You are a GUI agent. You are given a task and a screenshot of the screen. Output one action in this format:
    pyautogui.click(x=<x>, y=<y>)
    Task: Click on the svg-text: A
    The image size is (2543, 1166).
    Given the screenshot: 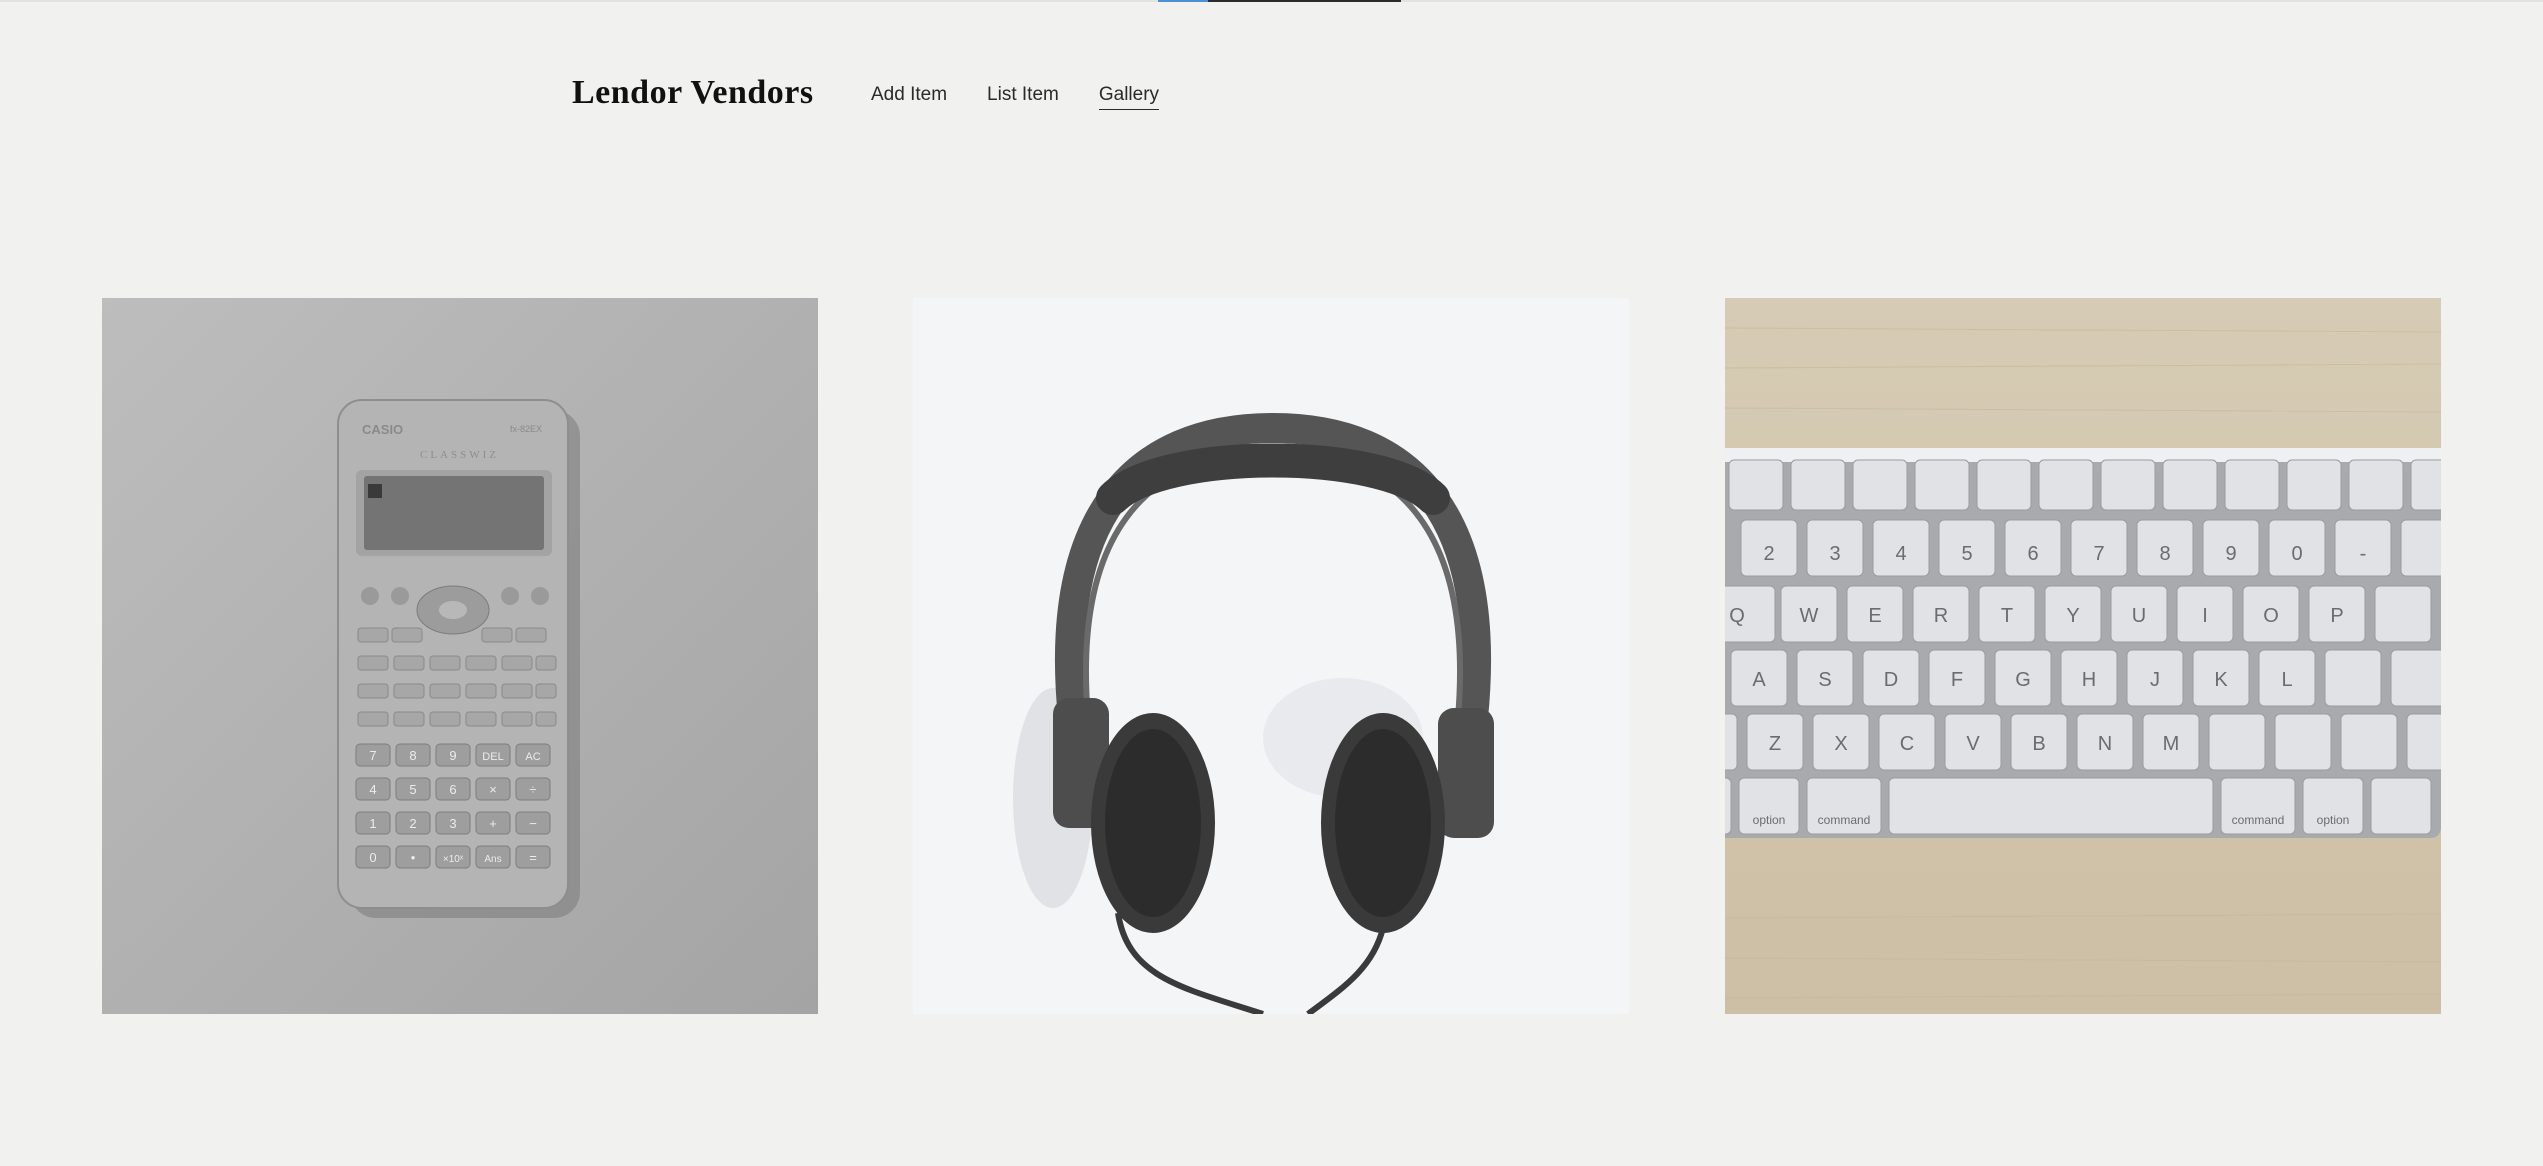 What is the action you would take?
    pyautogui.click(x=1759, y=680)
    